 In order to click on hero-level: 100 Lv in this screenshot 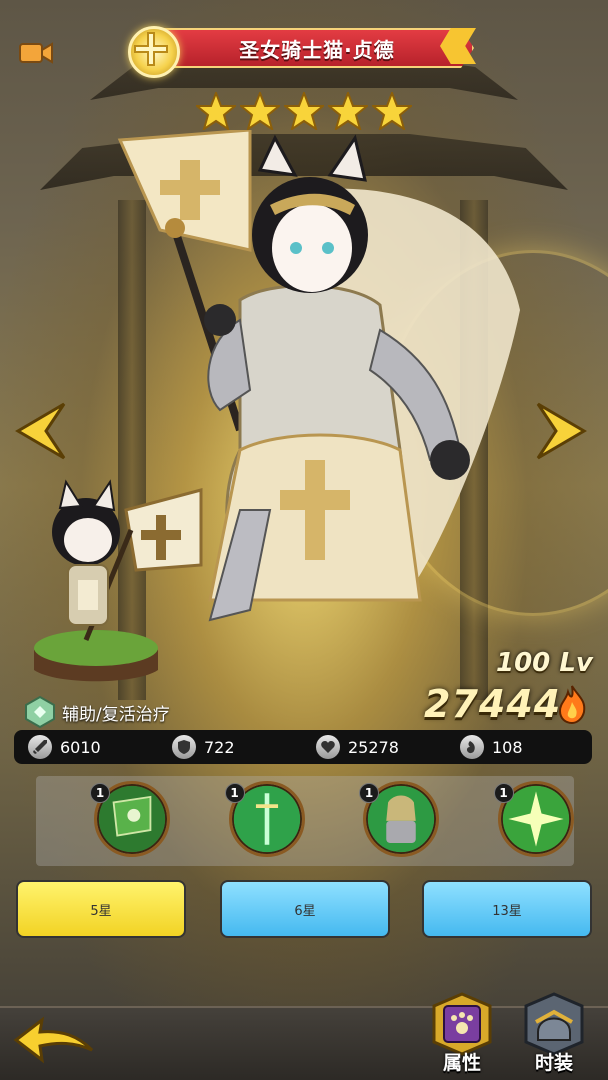, I will do `click(544, 663)`.